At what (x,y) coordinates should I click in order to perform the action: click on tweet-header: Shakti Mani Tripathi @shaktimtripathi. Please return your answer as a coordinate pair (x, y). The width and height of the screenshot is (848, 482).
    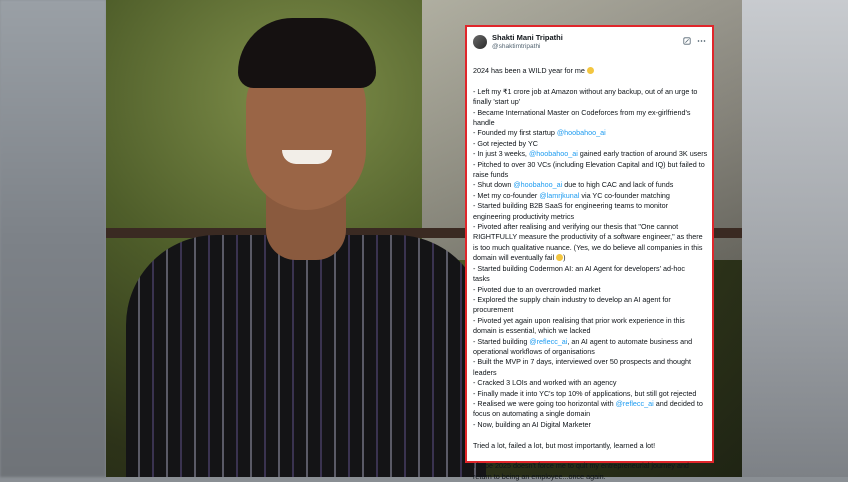
    Looking at the image, I should click on (589, 42).